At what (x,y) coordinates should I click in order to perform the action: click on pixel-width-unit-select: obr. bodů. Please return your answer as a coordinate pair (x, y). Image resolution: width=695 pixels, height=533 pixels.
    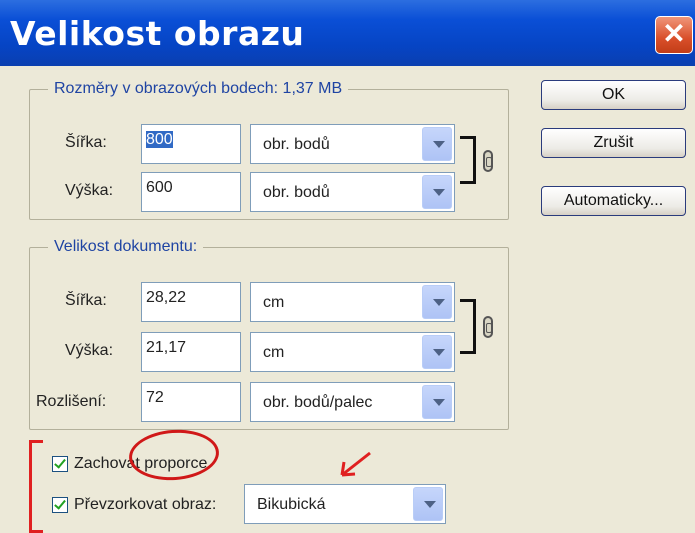
    Looking at the image, I should click on (352, 144).